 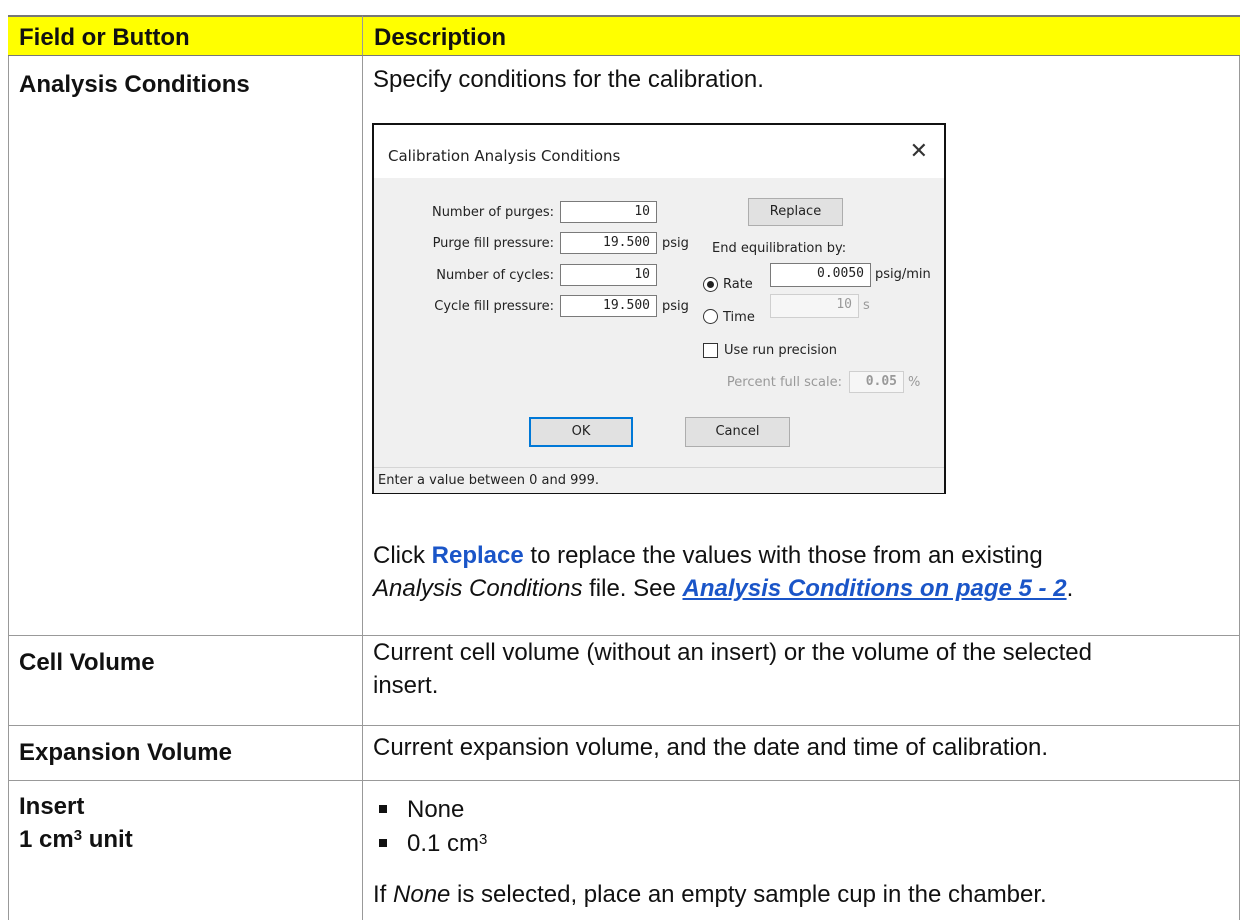 What do you see at coordinates (739, 317) in the screenshot?
I see `time-label: Time` at bounding box center [739, 317].